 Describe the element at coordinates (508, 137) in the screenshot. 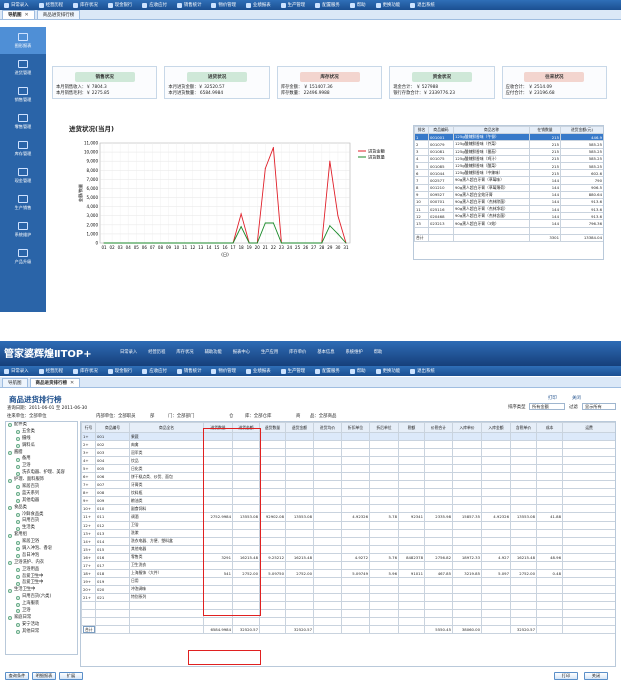

I see `table-row: 1 001001 125g酸辣鲜香味（午餐） 215 446.9` at that location.